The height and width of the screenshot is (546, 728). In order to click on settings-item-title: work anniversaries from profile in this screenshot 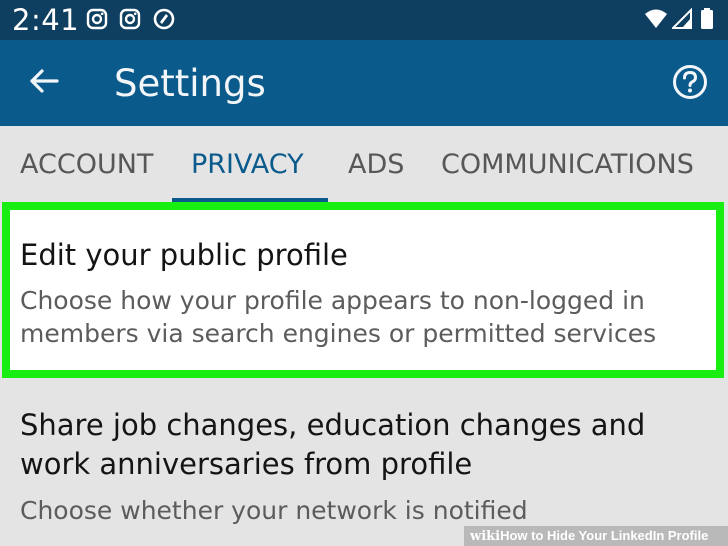, I will do `click(246, 464)`.